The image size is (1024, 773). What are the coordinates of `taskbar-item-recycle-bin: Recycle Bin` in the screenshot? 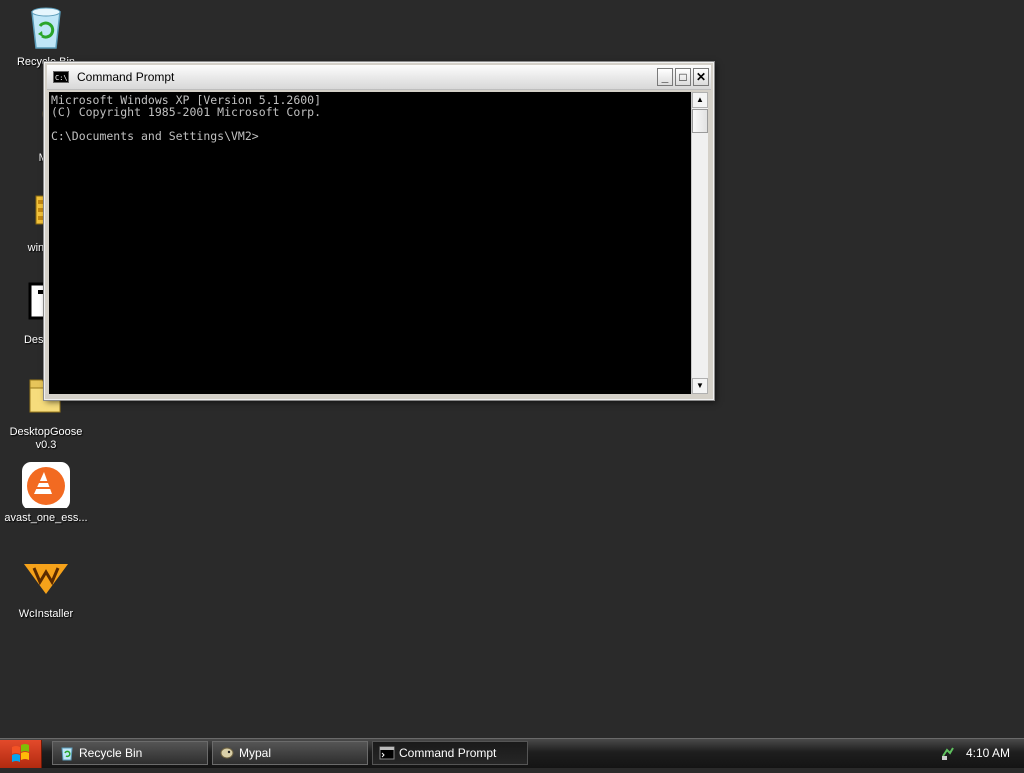 It's located at (130, 753).